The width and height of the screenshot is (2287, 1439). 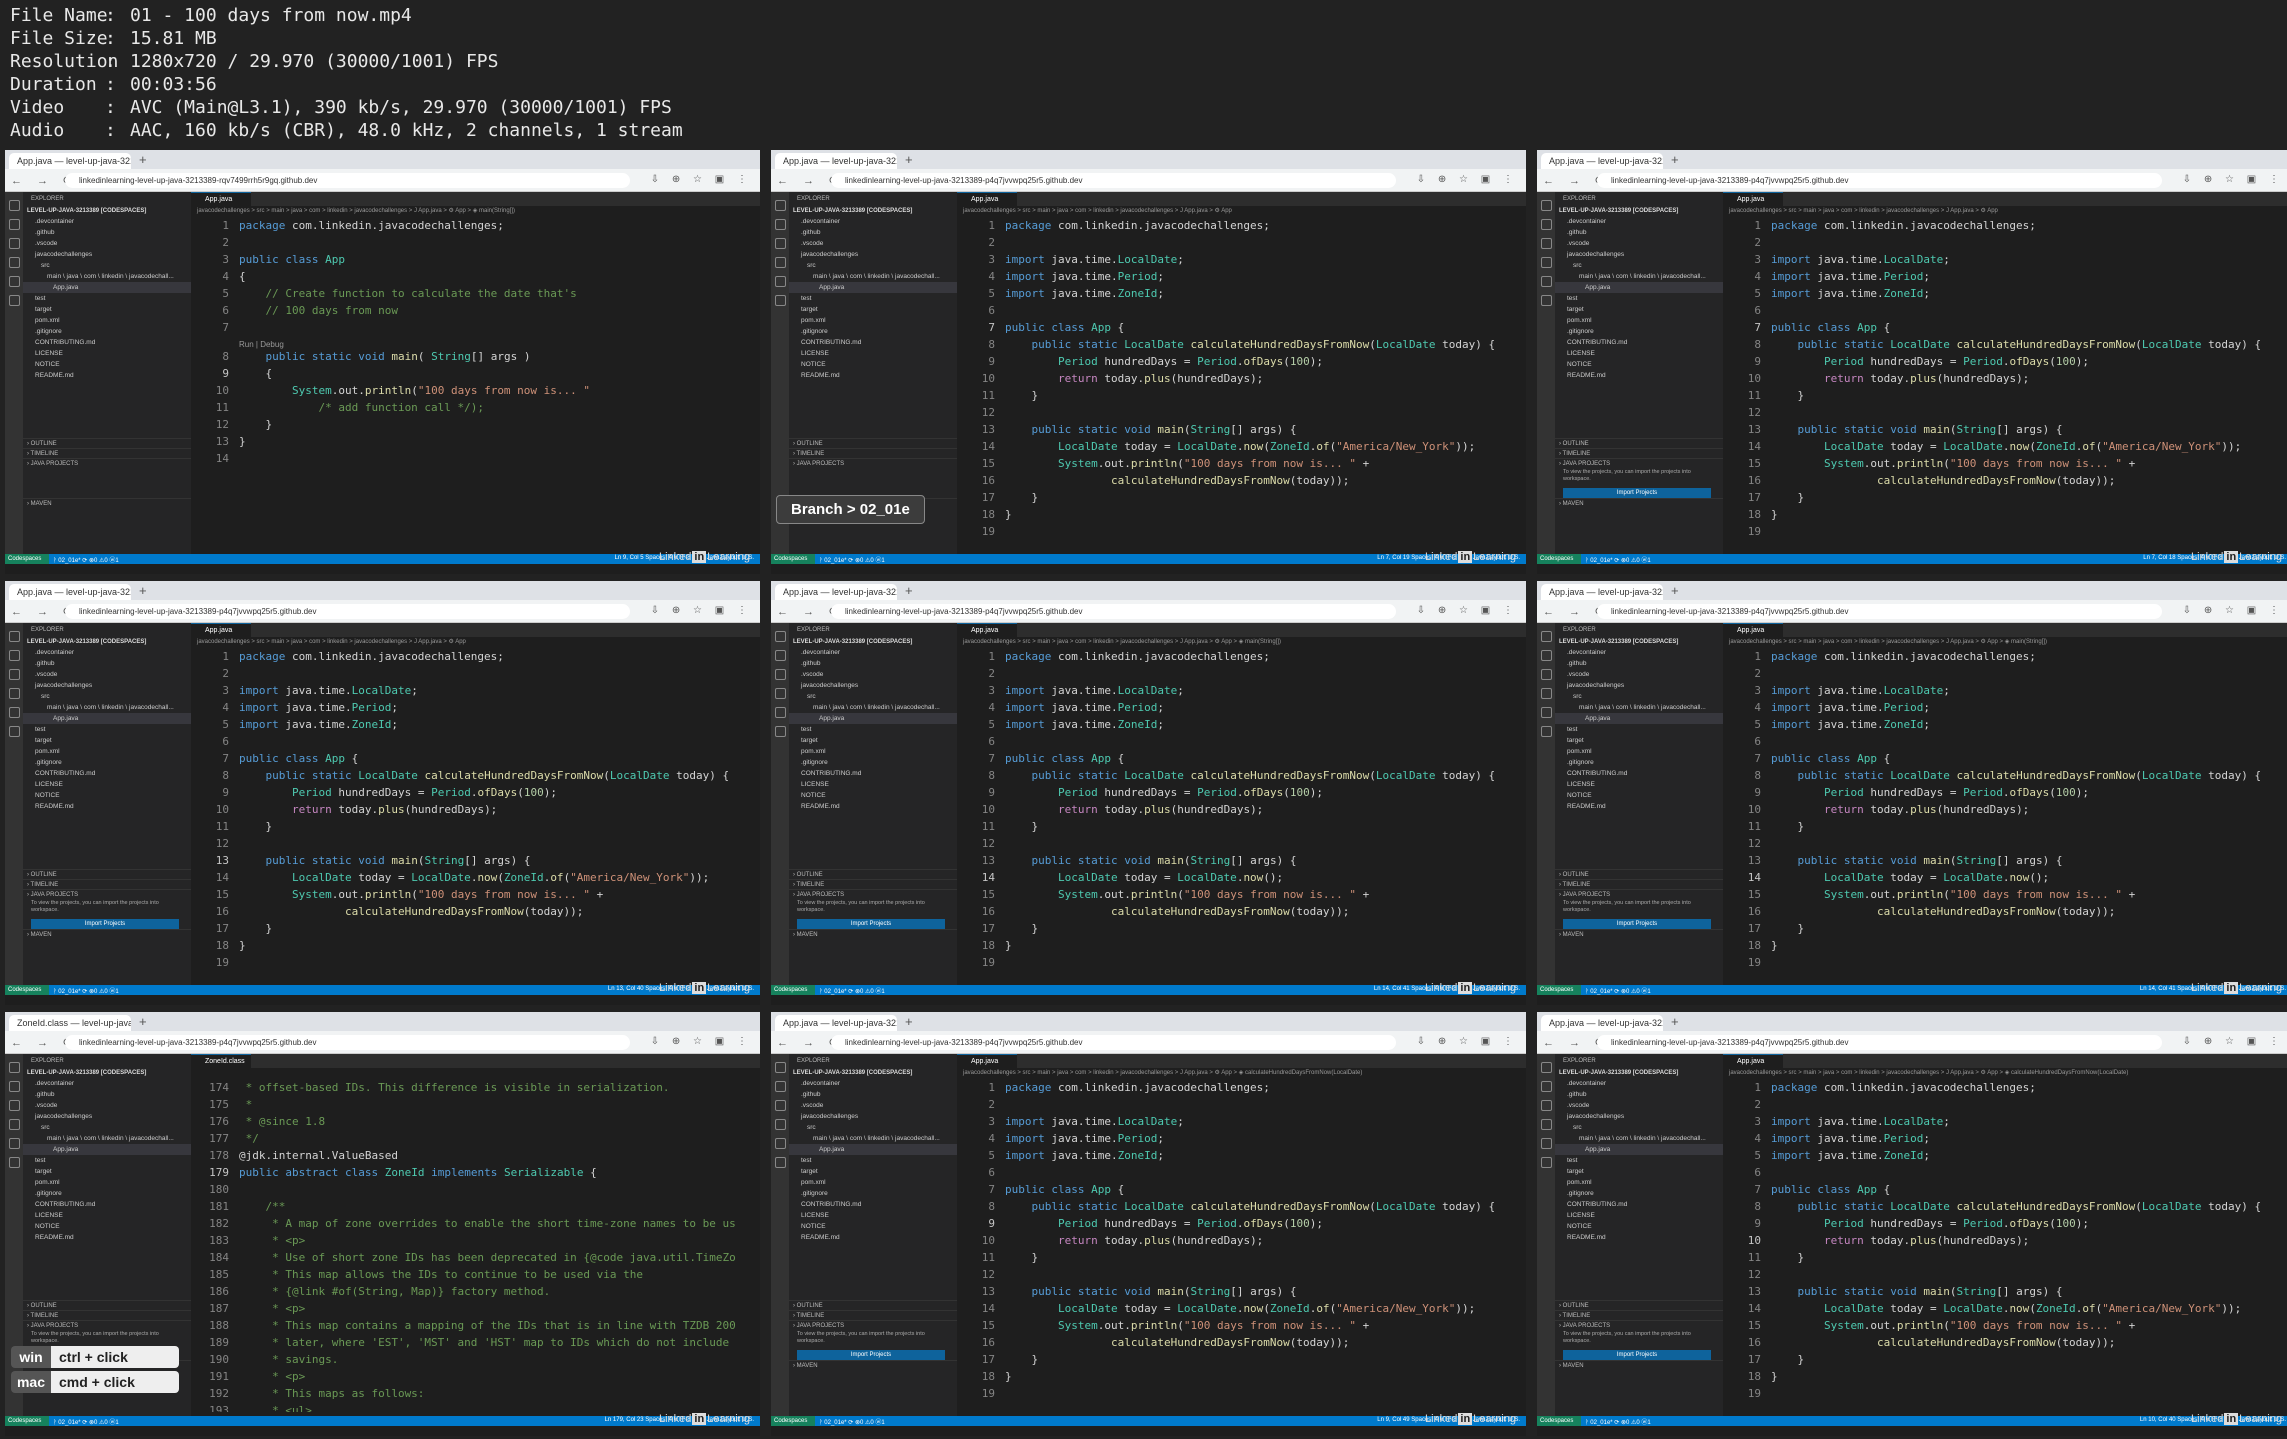 I want to click on import-projects-button: Import Projects, so click(x=1637, y=493).